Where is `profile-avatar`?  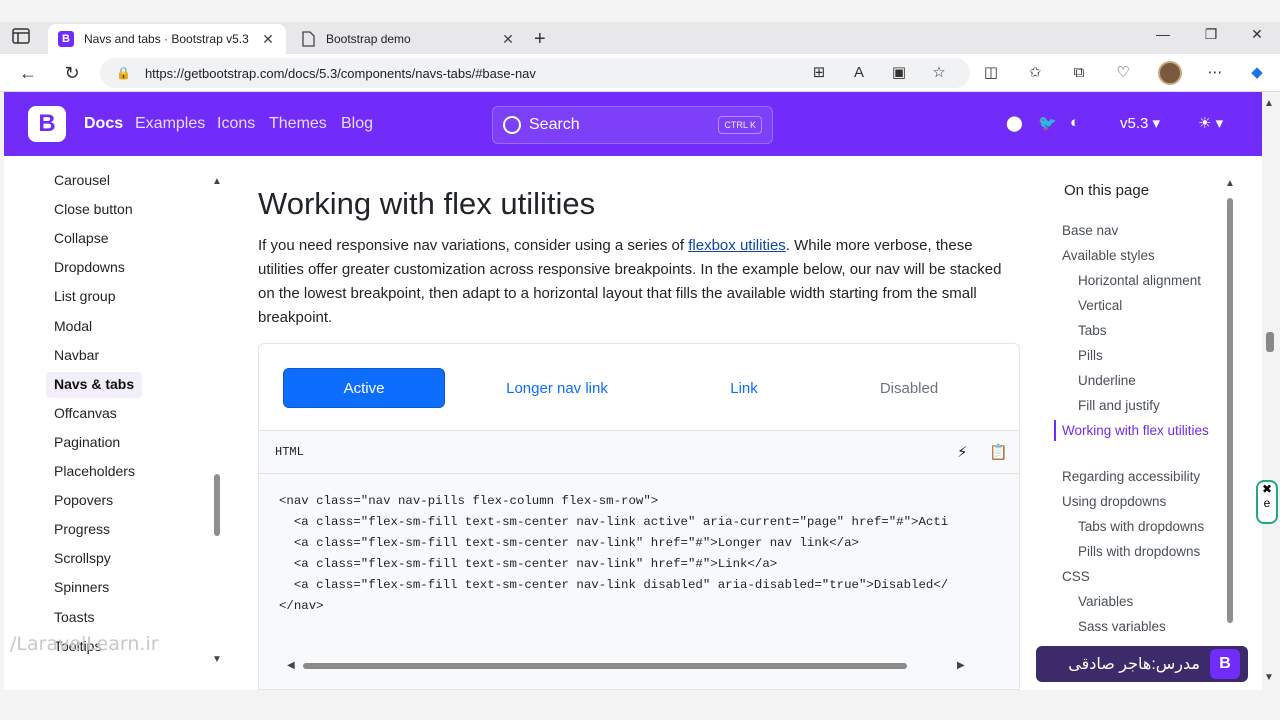 profile-avatar is located at coordinates (1170, 73).